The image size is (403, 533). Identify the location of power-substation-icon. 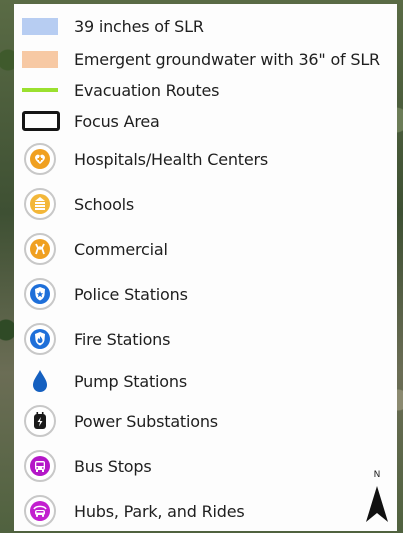
(40, 421).